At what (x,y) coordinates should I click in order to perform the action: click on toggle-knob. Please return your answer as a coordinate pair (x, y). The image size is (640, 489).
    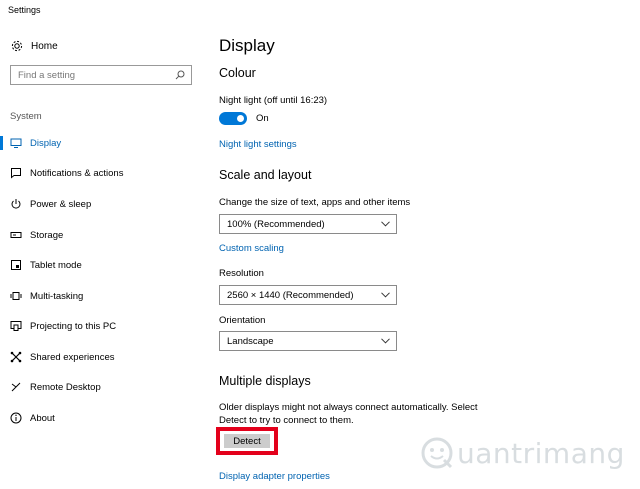
    Looking at the image, I should click on (240, 118).